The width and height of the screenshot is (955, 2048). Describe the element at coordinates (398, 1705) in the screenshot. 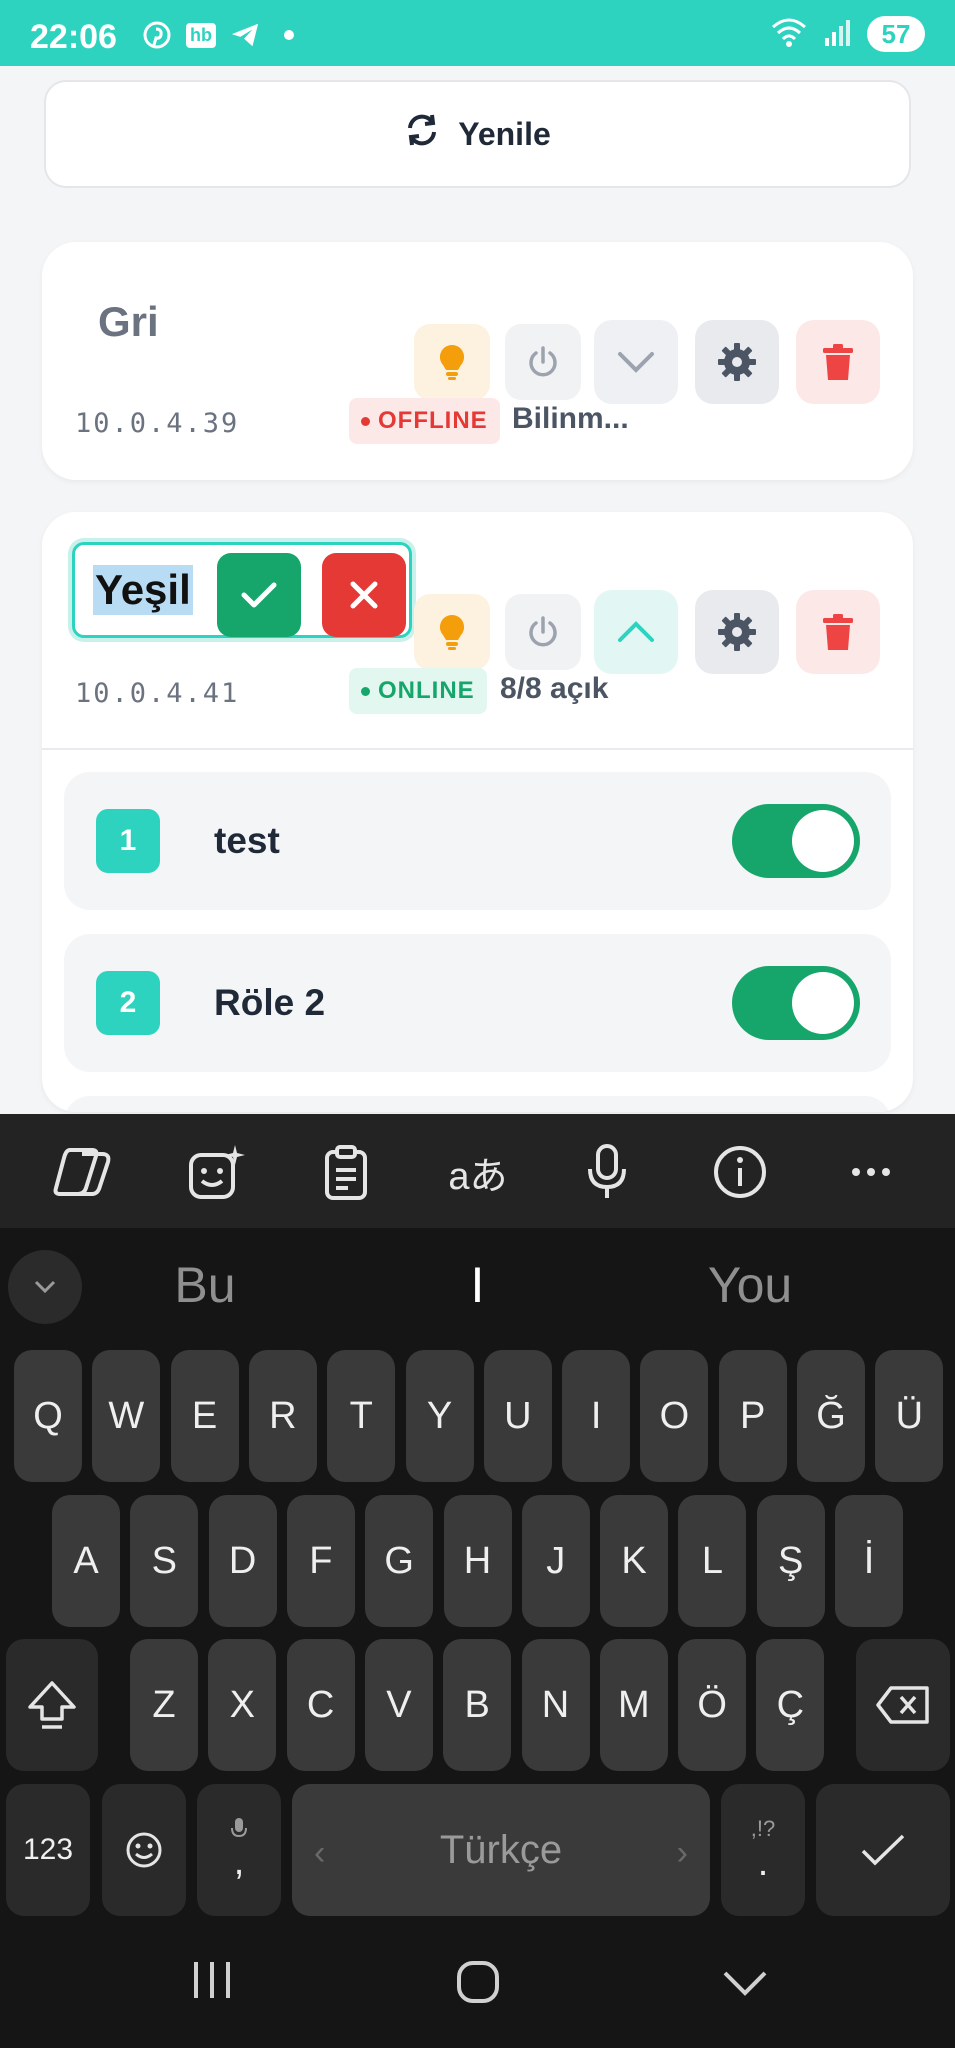

I see `key: V` at that location.